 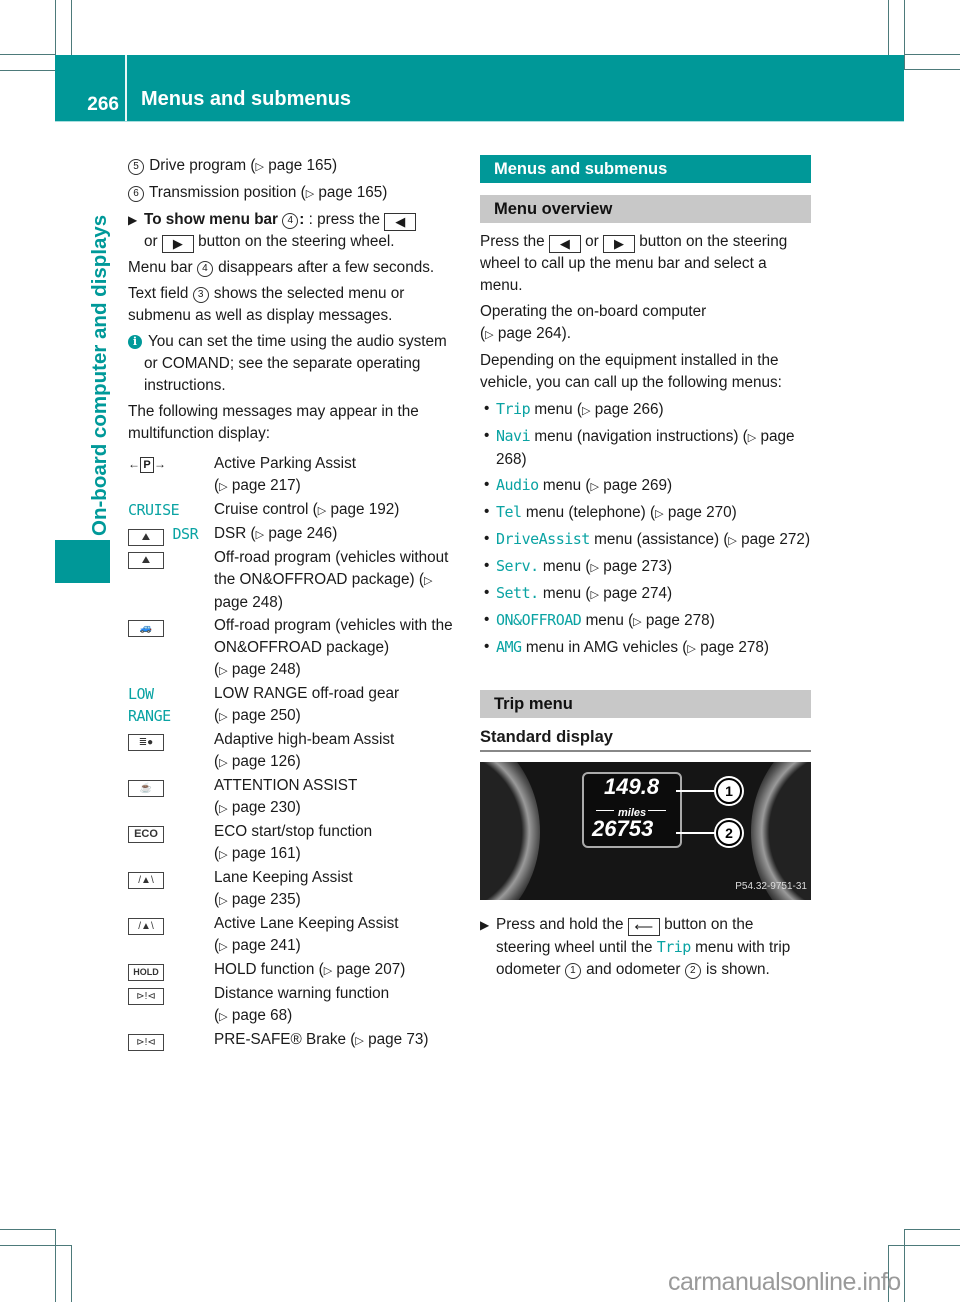 I want to click on message-row: ECO ECO start/stop function (▷ page 161), so click(x=295, y=843).